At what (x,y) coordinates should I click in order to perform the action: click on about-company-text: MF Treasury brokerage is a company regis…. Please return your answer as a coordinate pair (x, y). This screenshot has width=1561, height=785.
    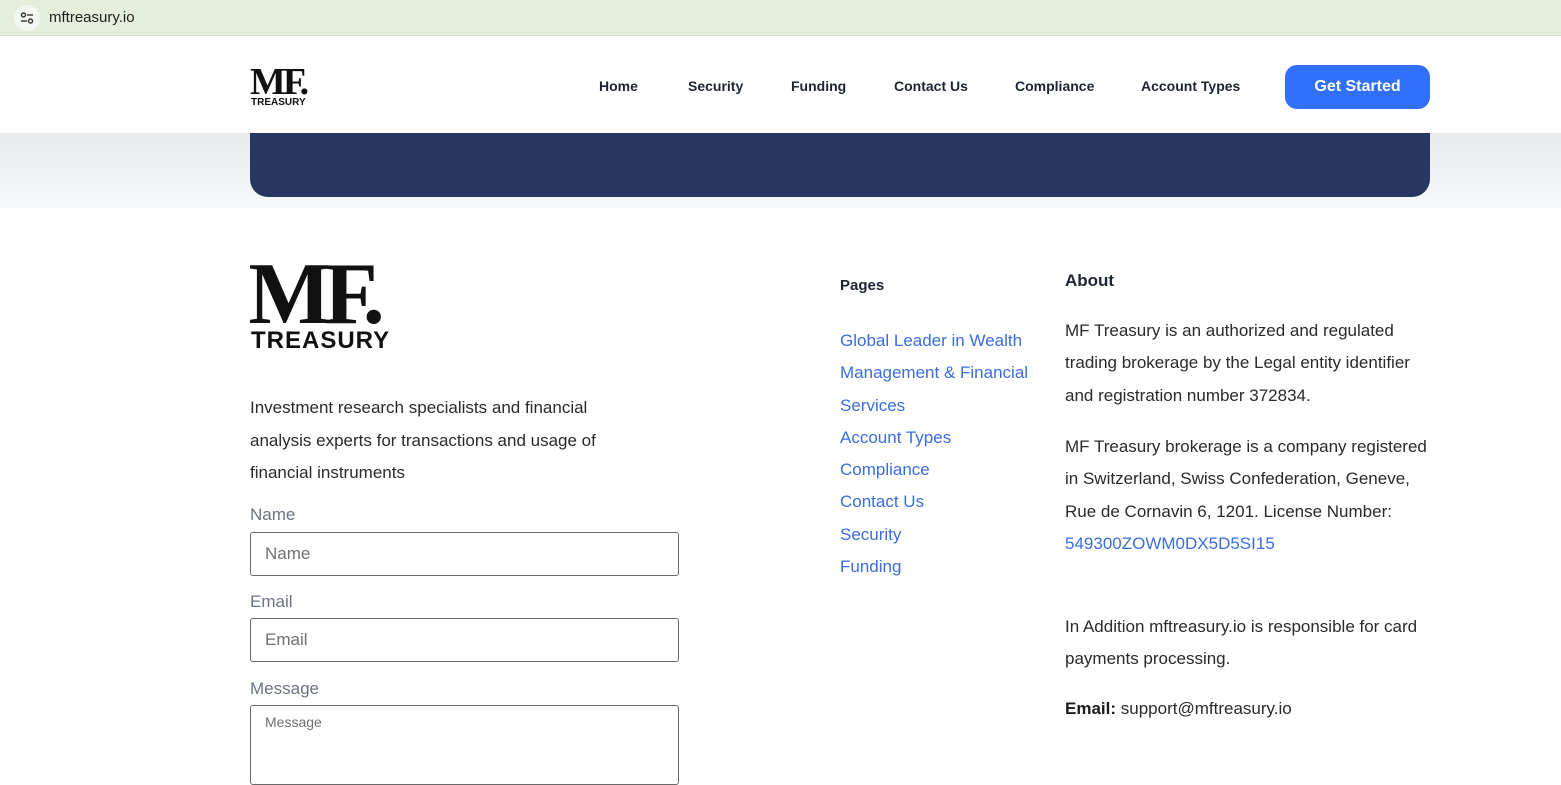
    Looking at the image, I should click on (1246, 479).